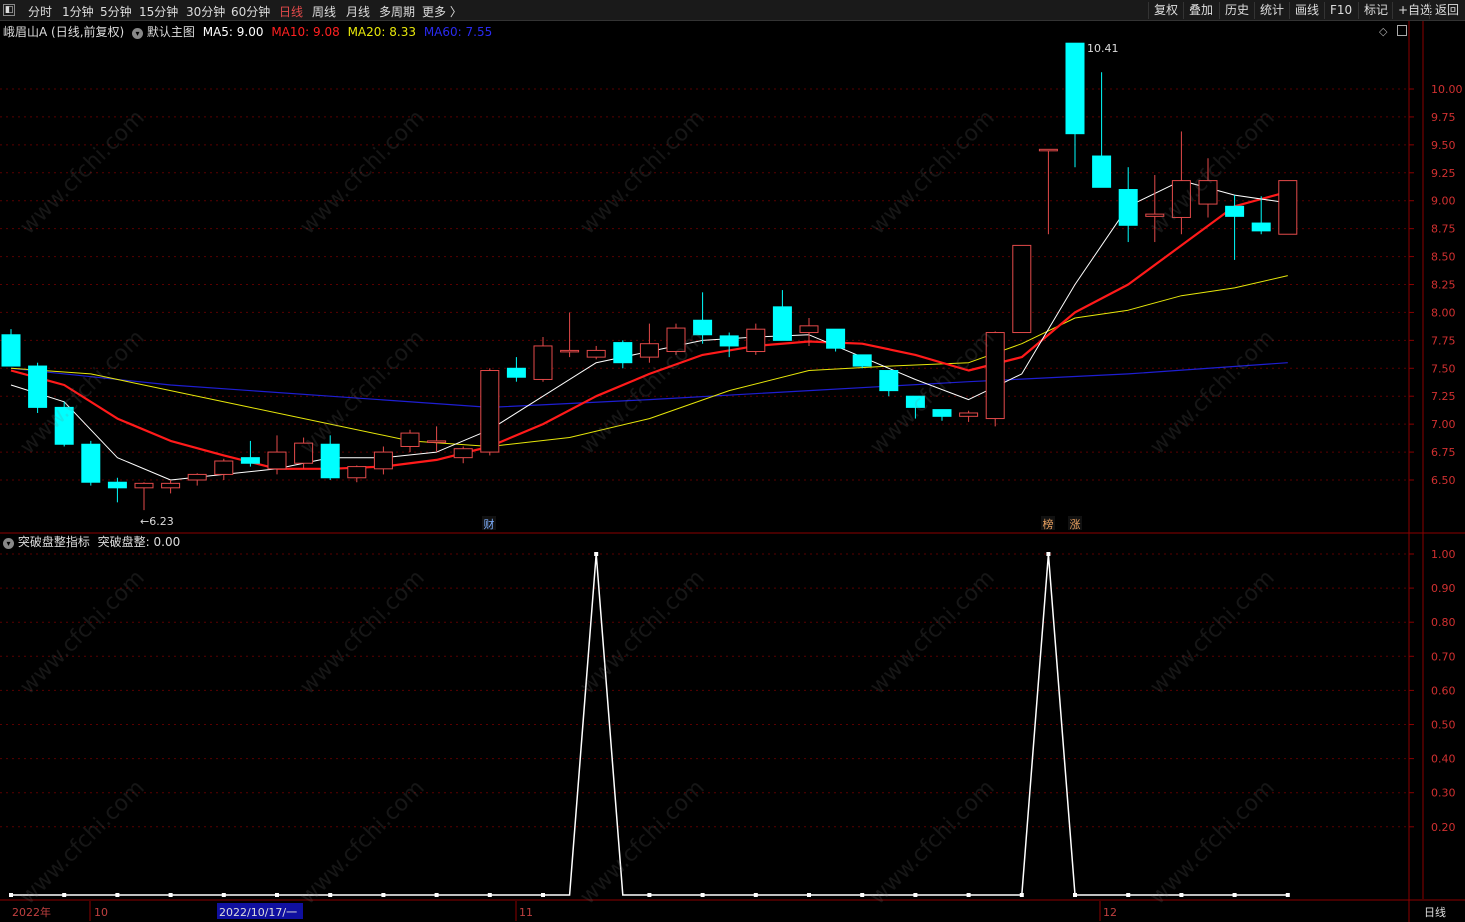 The height and width of the screenshot is (922, 1465). I want to click on indicator-tick-label: 1.00, so click(1443, 554).